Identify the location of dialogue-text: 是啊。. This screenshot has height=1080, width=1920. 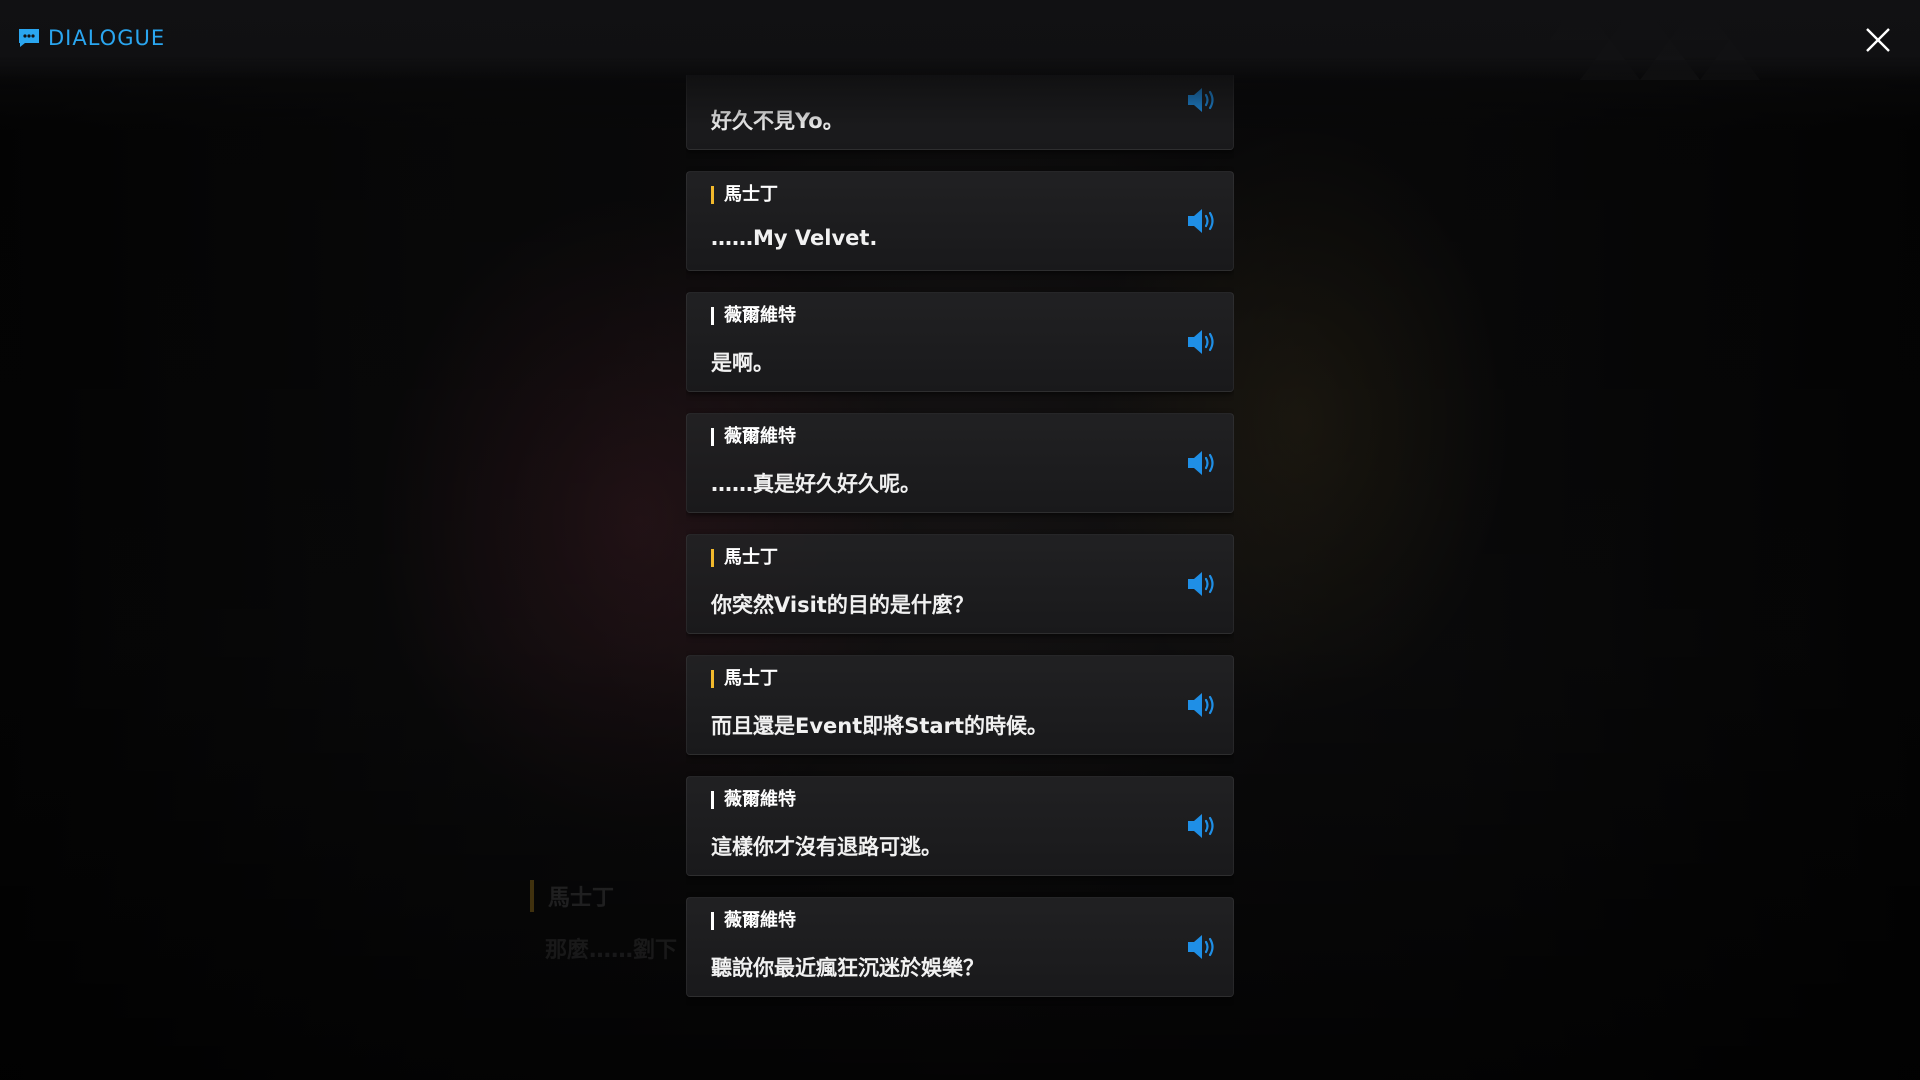
(742, 363).